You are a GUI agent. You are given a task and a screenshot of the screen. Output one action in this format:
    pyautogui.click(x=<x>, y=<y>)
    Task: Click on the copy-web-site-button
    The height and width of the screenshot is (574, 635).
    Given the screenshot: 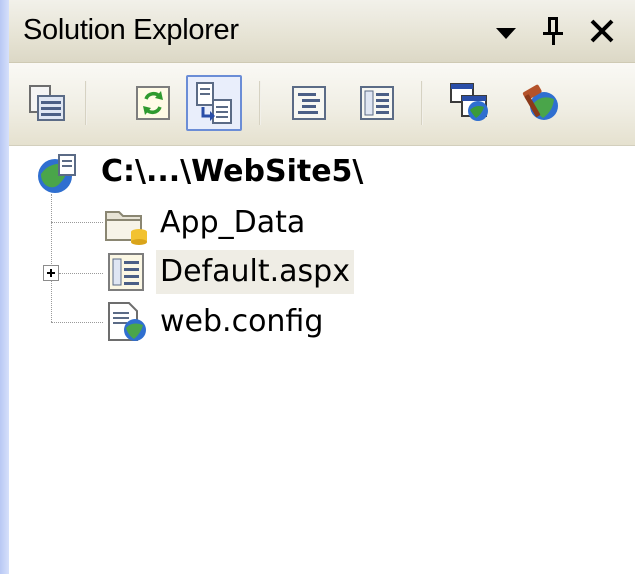 What is the action you would take?
    pyautogui.click(x=471, y=103)
    